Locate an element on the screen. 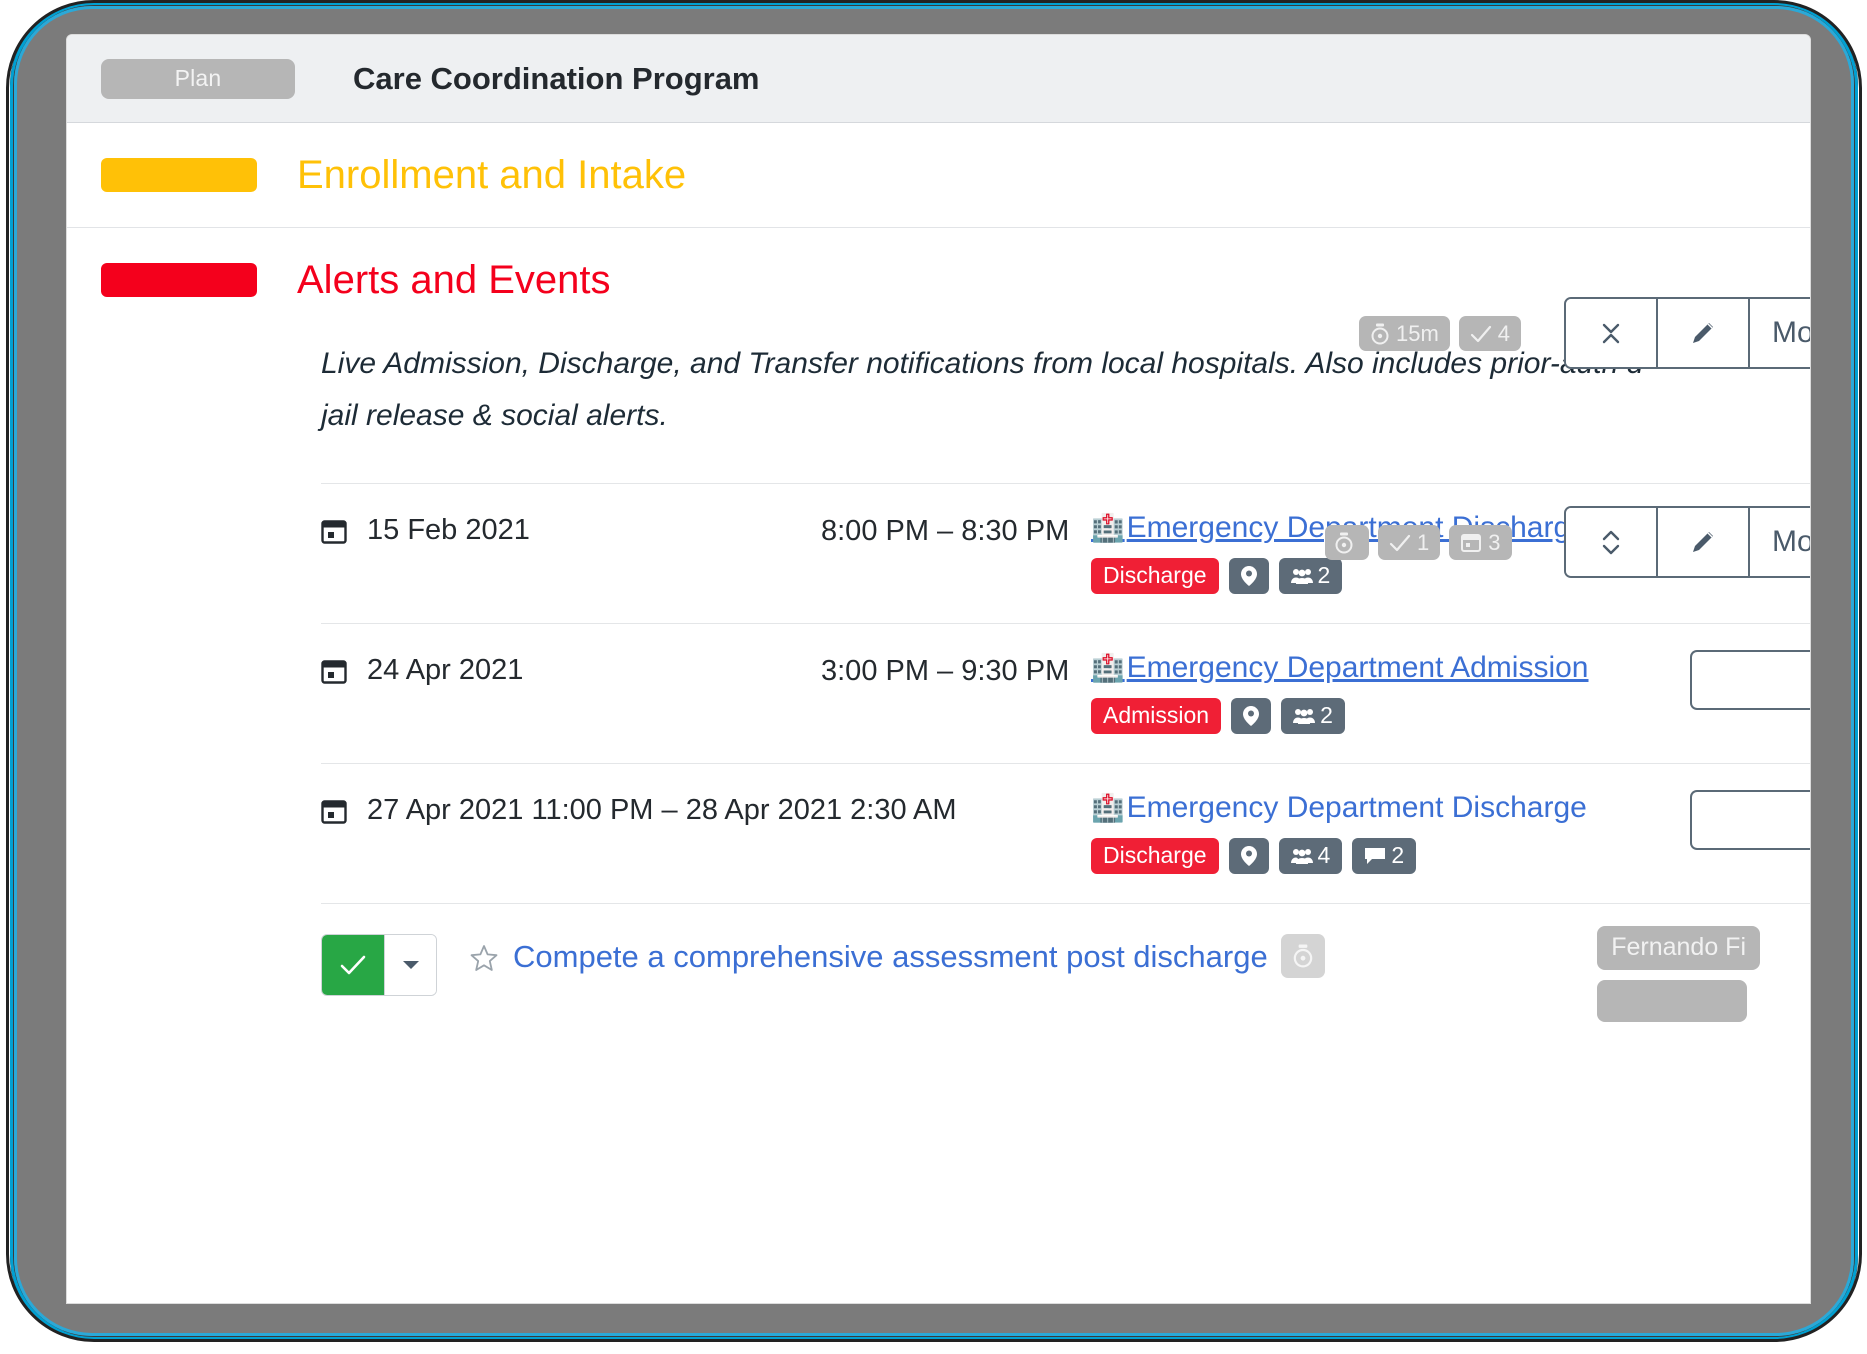  task-meta is located at coordinates (1303, 955).